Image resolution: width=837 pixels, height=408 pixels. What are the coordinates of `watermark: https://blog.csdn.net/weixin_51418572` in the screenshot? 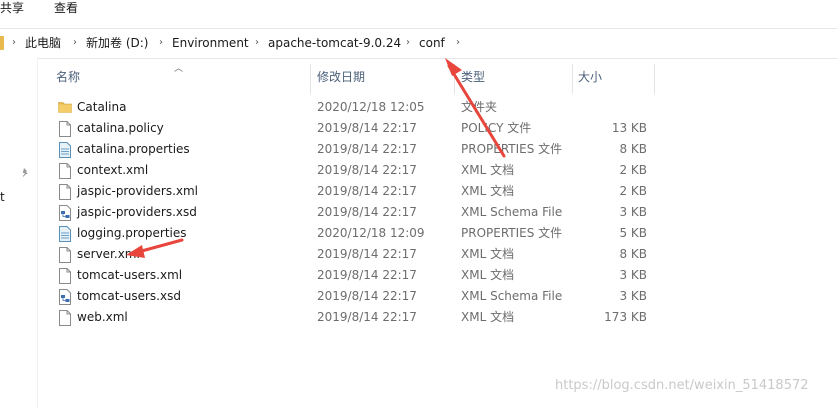 It's located at (682, 385).